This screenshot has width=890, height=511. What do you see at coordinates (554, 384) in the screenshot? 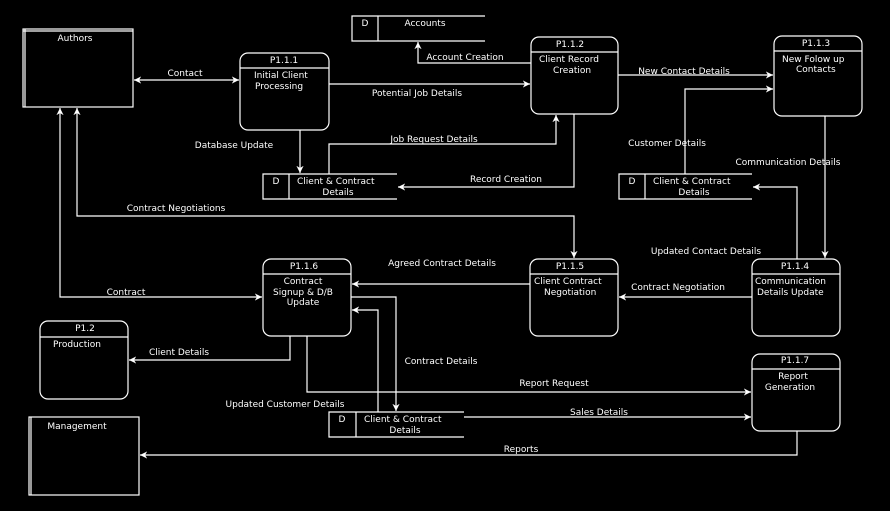
I see `flow-label: Report Request` at bounding box center [554, 384].